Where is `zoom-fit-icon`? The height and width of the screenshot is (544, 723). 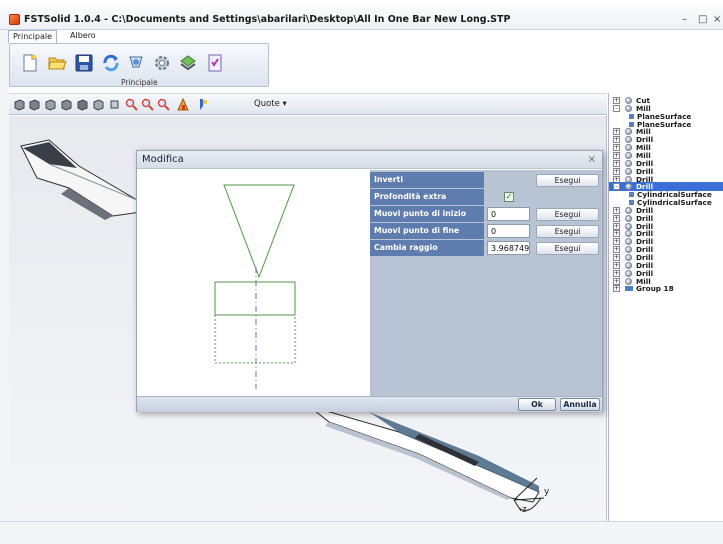 zoom-fit-icon is located at coordinates (163, 104).